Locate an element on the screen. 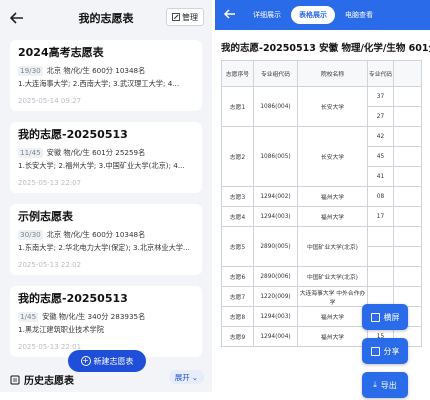 This screenshot has width=430, height=400. cell-seq: 志愿6 is located at coordinates (237, 276).